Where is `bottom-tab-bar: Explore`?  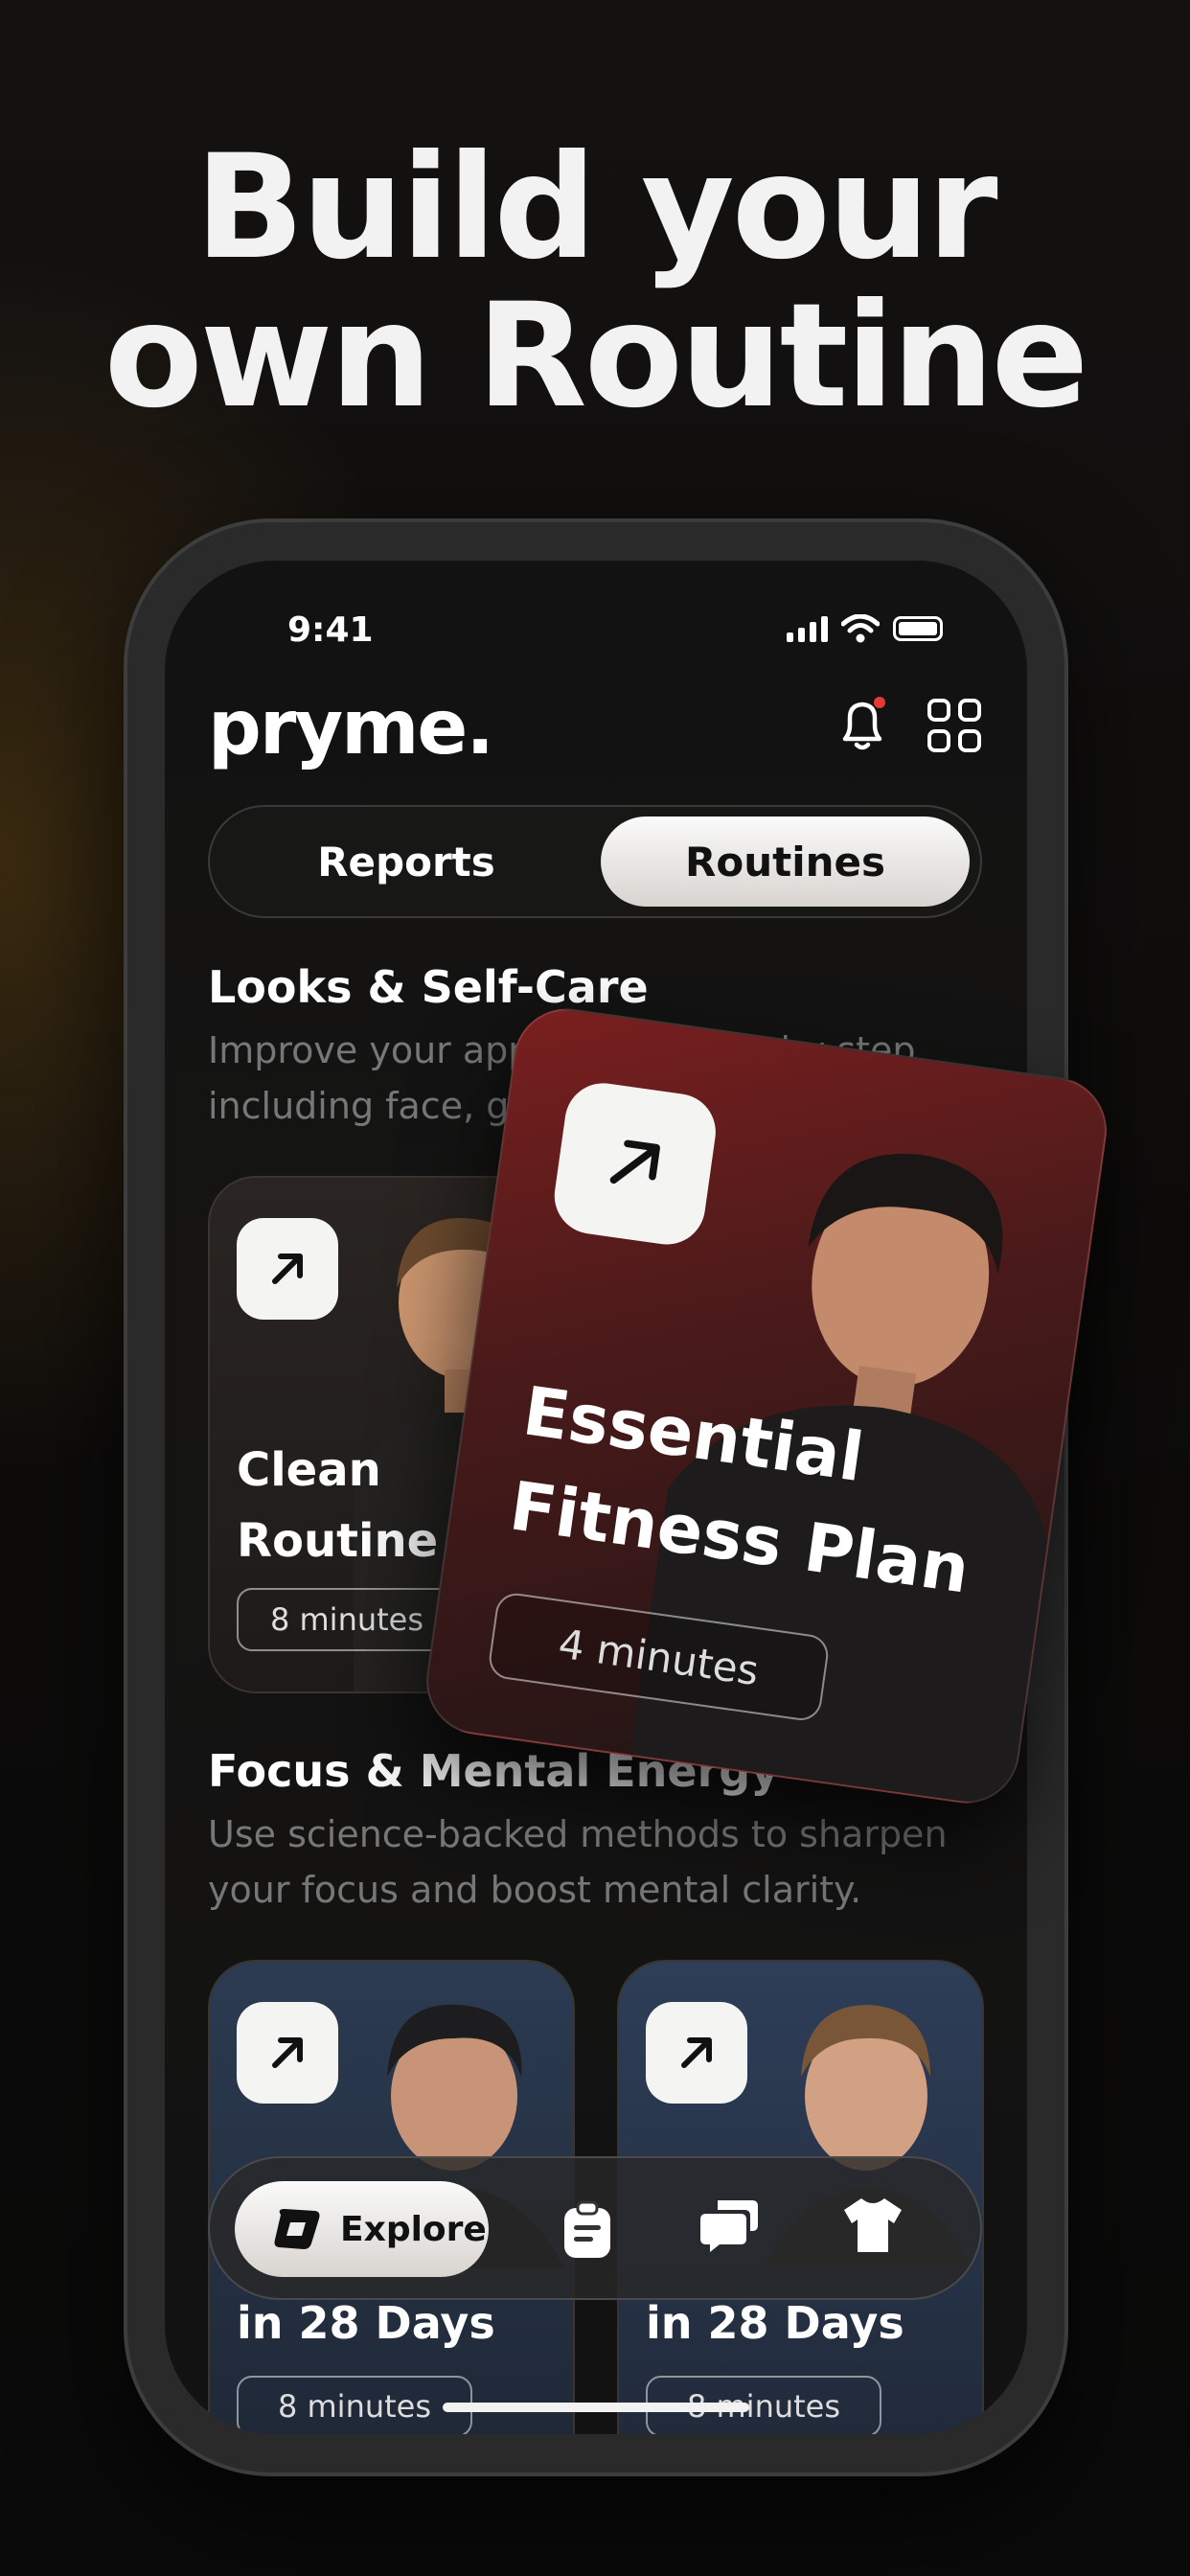 bottom-tab-bar: Explore is located at coordinates (595, 2228).